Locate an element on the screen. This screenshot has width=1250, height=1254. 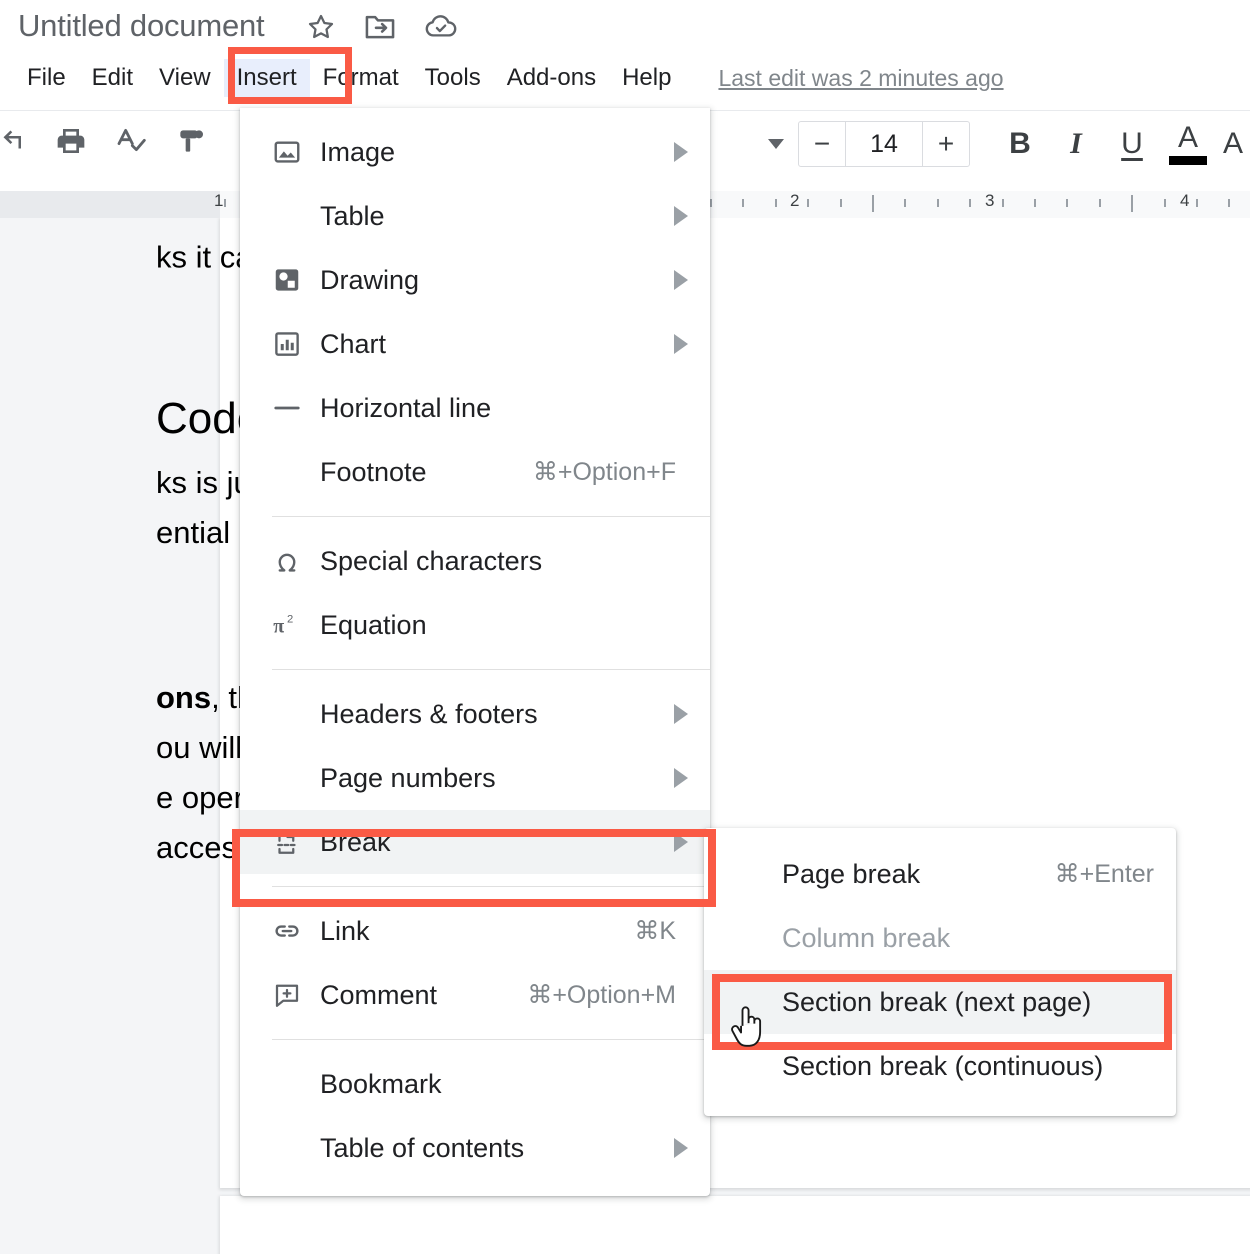
font-size-stepper: − 14 + is located at coordinates (884, 144).